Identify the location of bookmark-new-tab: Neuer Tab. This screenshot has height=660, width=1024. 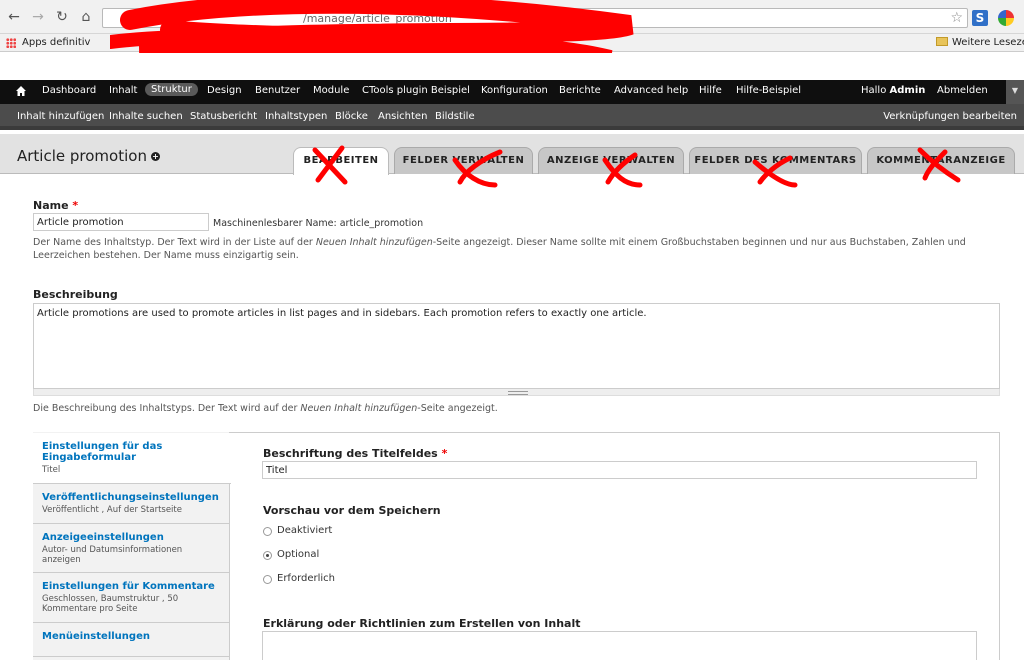
(512, 43).